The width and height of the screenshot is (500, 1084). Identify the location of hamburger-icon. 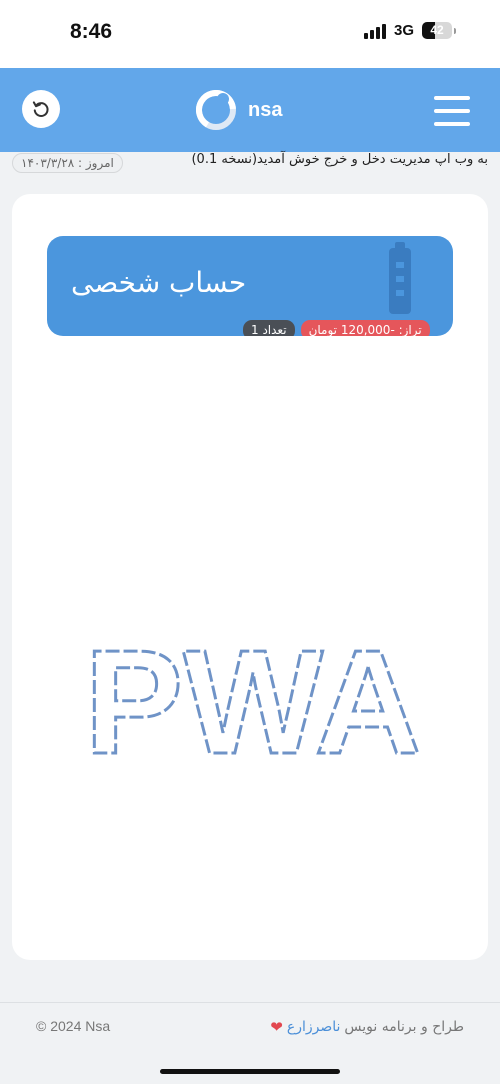
(452, 98).